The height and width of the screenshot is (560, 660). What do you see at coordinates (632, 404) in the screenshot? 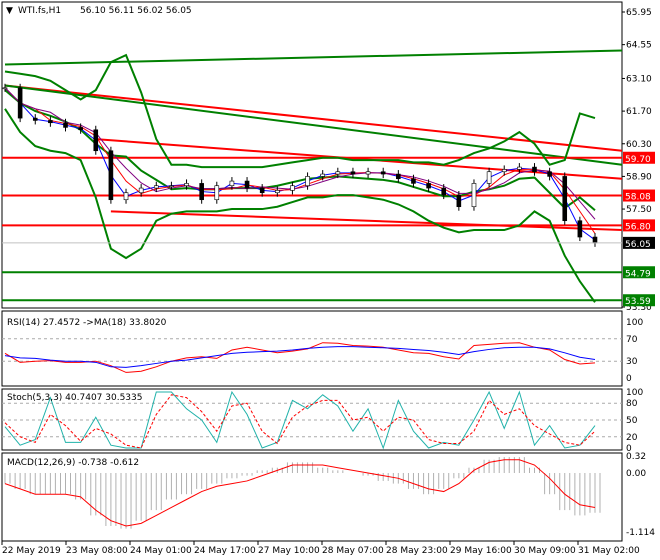
I see `stoch-tick-label: 80` at bounding box center [632, 404].